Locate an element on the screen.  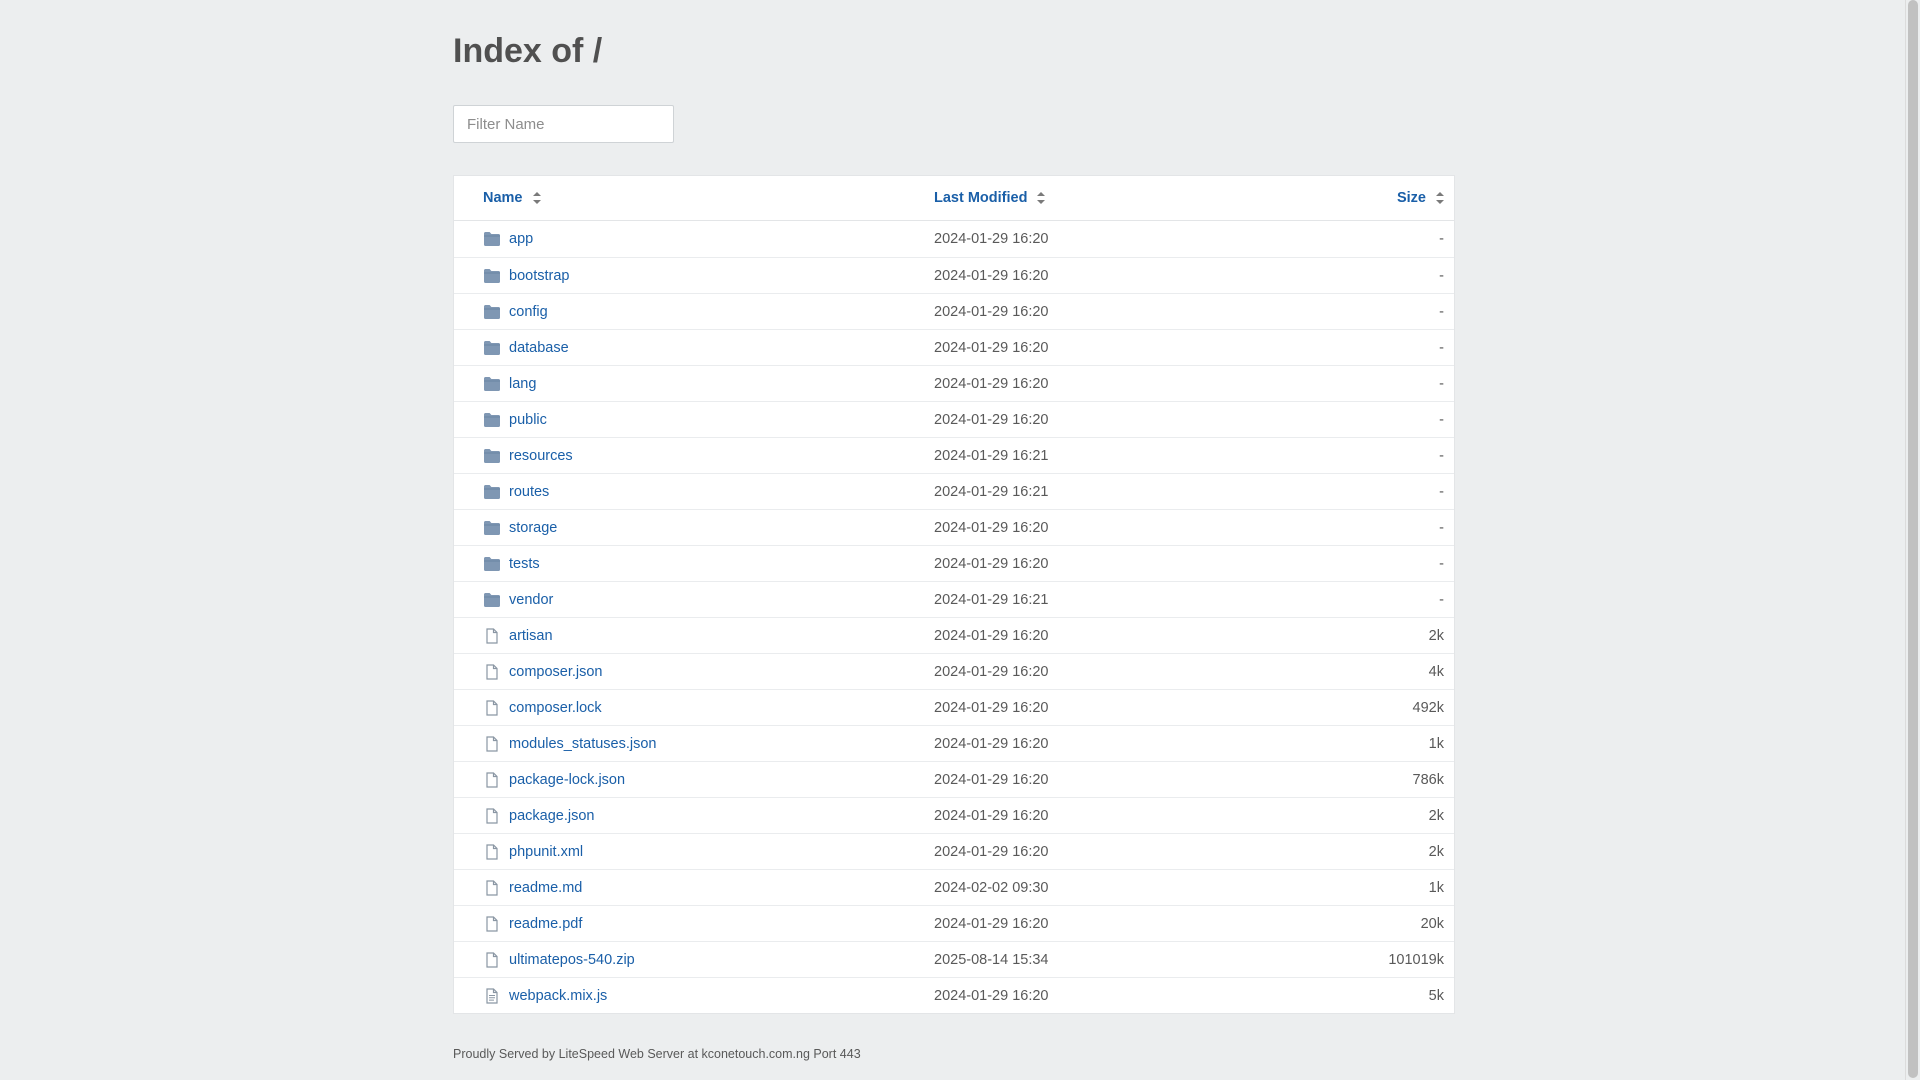
name-column-header: Name is located at coordinates (512, 198).